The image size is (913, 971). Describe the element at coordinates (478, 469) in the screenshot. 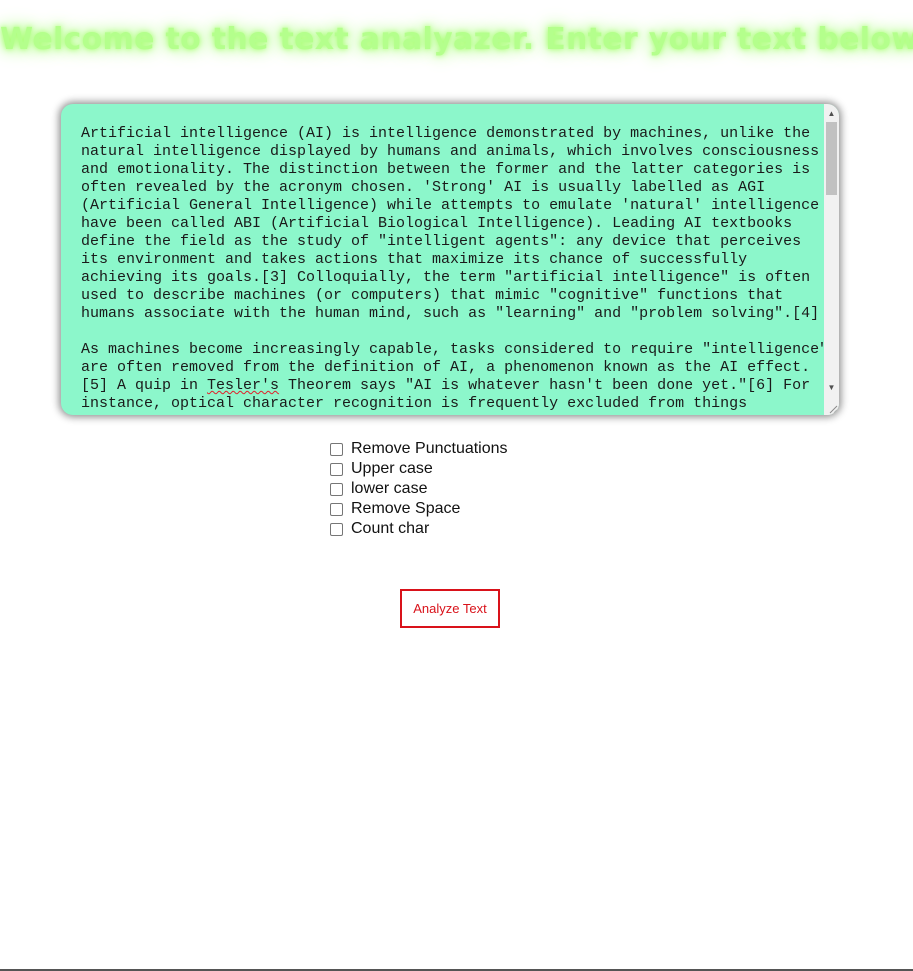

I see `option-upper-case: Upper case` at that location.